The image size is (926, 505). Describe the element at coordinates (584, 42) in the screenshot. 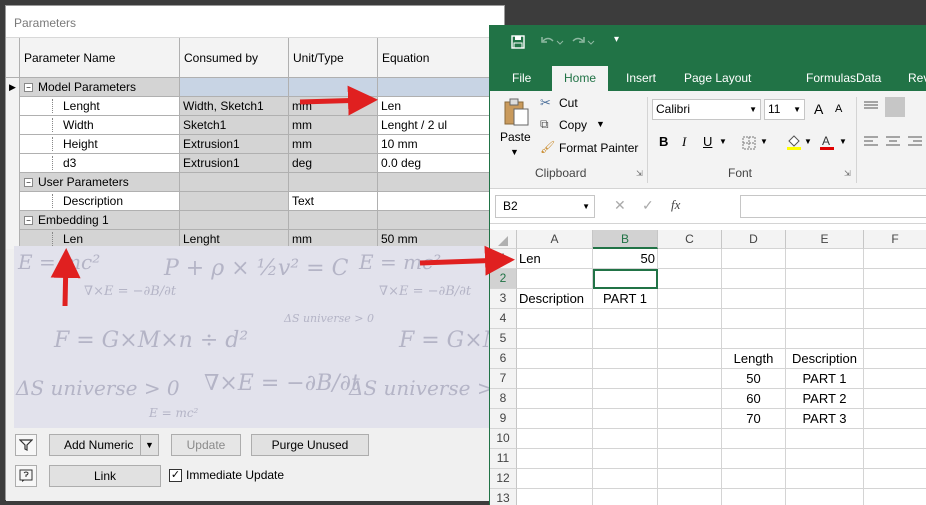

I see `redo-icon` at that location.